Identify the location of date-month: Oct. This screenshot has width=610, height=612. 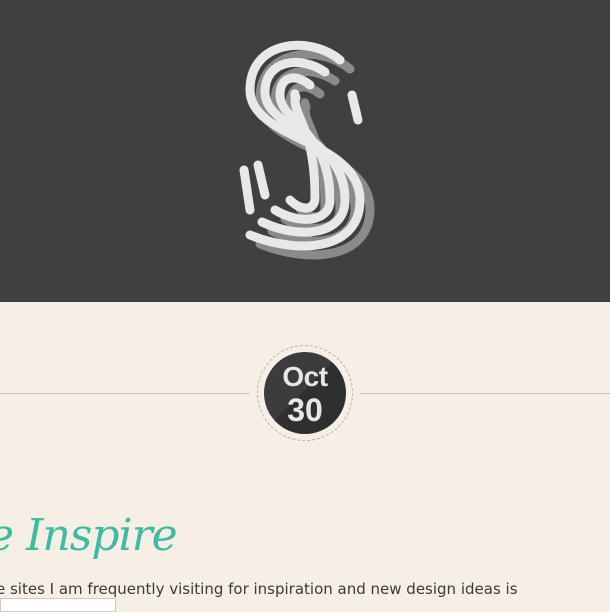
(305, 376).